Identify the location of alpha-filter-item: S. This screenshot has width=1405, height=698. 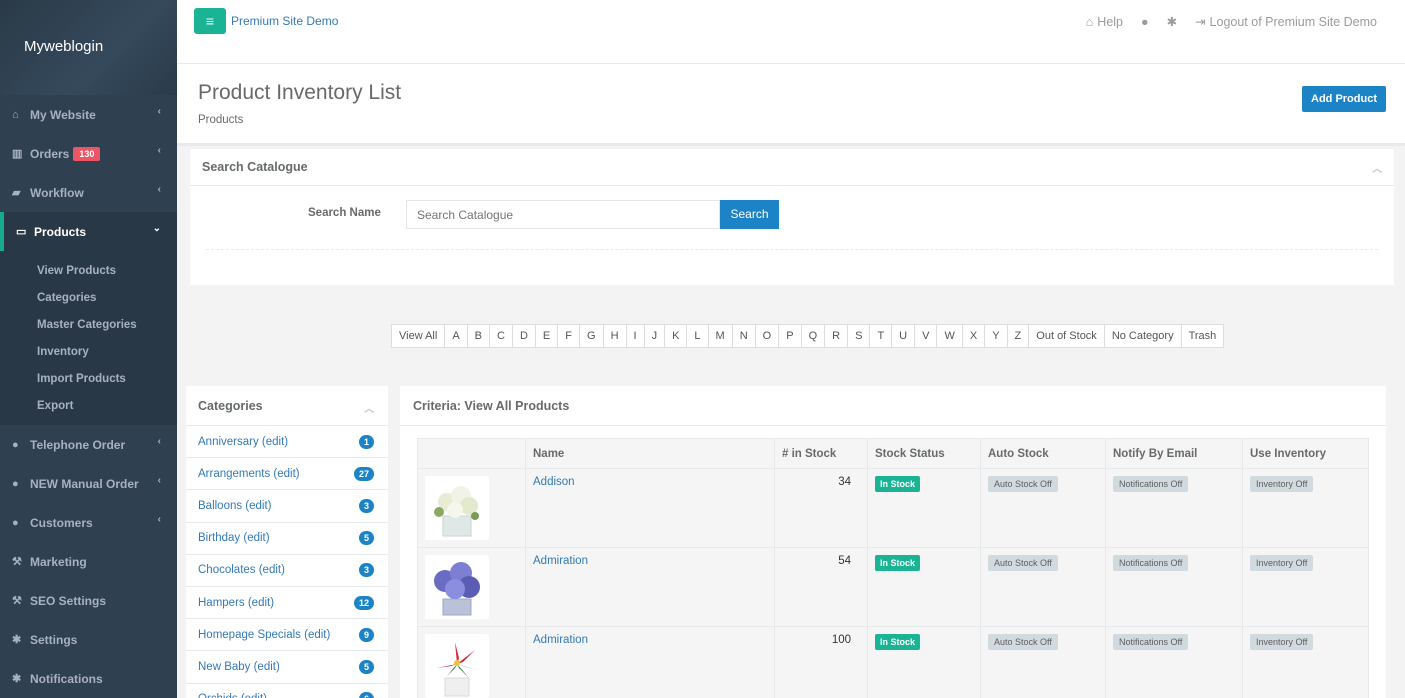
(859, 336).